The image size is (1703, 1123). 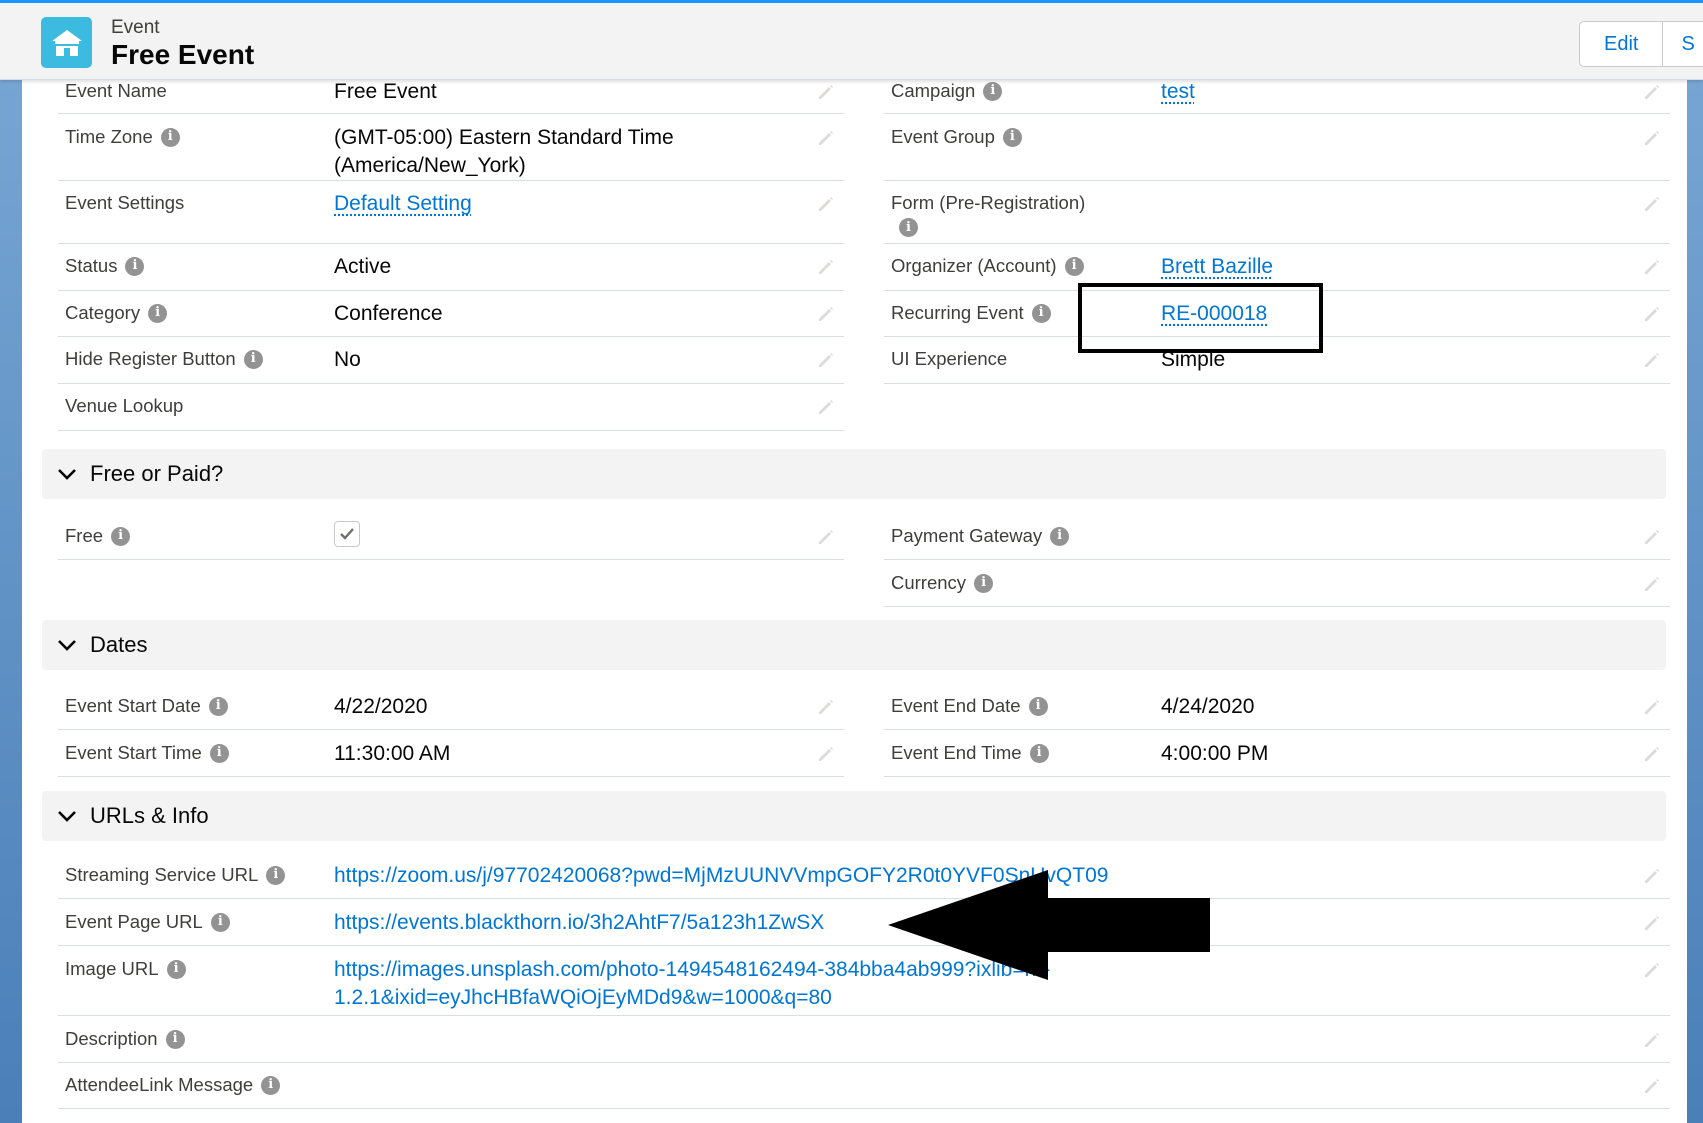 What do you see at coordinates (451, 314) in the screenshot?
I see `field-category: Category i Conference` at bounding box center [451, 314].